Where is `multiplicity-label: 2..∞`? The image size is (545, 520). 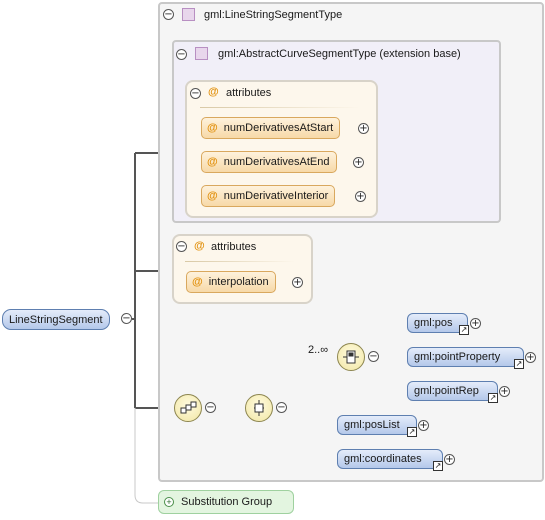
multiplicity-label: 2..∞ is located at coordinates (318, 350).